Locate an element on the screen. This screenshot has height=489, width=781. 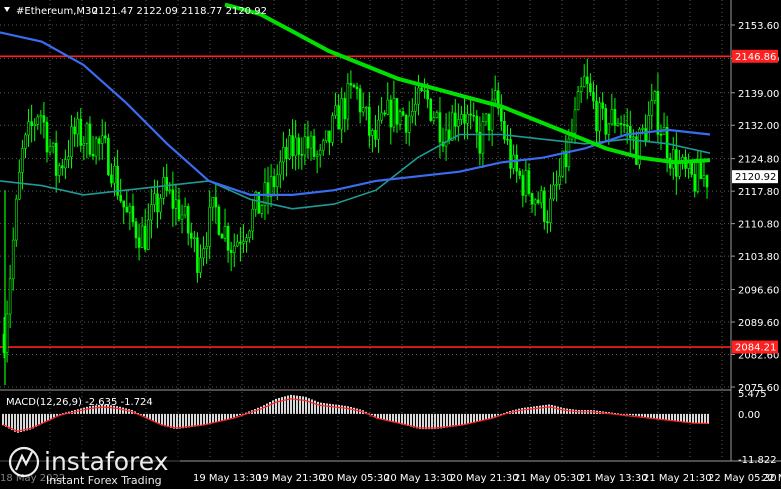
current-price-tag: 2120.92 is located at coordinates (755, 177).